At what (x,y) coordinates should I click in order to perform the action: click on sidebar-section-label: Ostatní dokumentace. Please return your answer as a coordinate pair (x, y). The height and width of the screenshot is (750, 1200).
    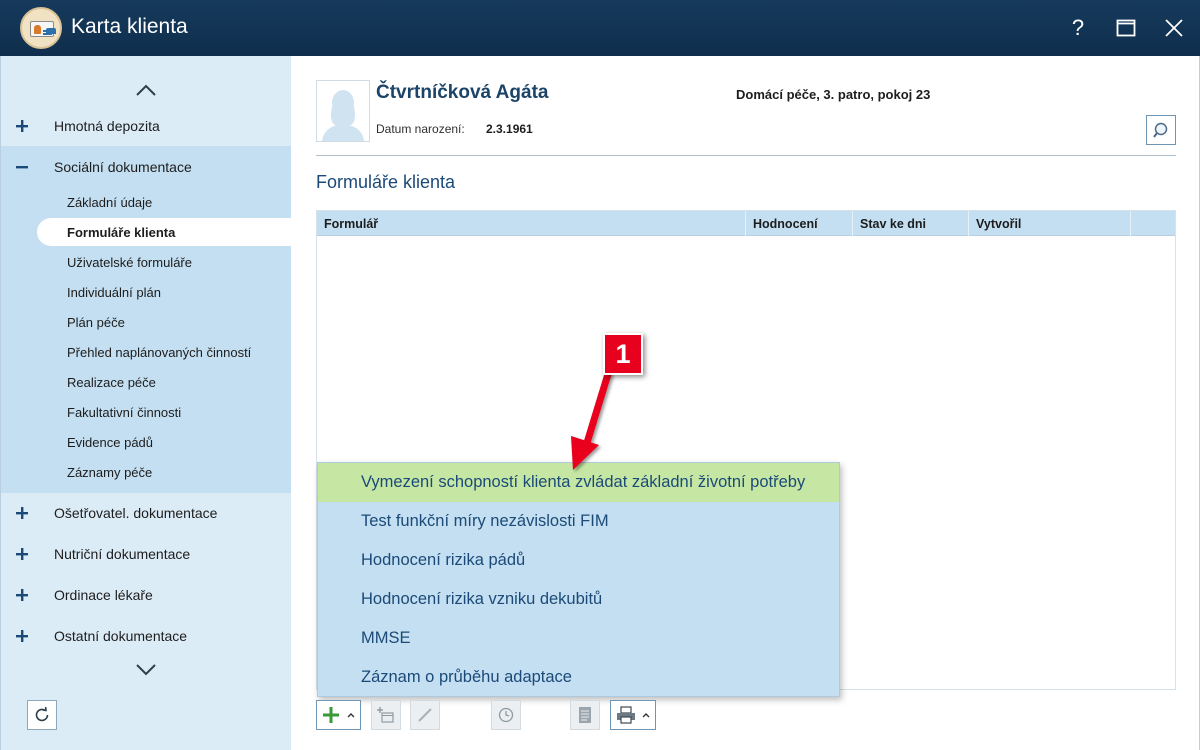
    Looking at the image, I should click on (121, 636).